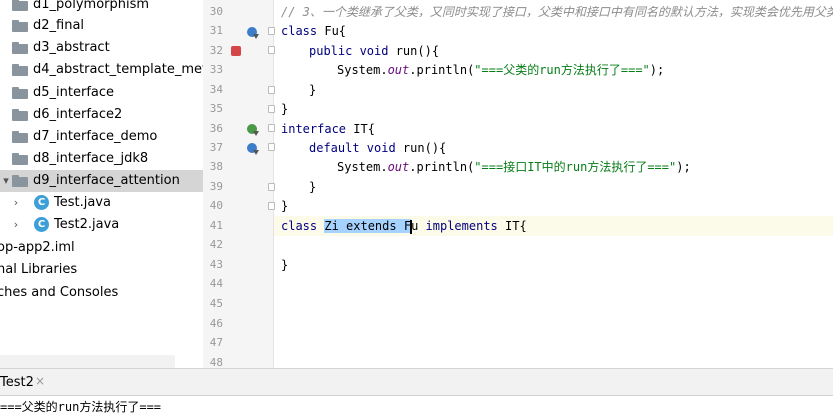 Image resolution: width=833 pixels, height=418 pixels. I want to click on tree-item-d7: d7_interface_demo, so click(101, 137).